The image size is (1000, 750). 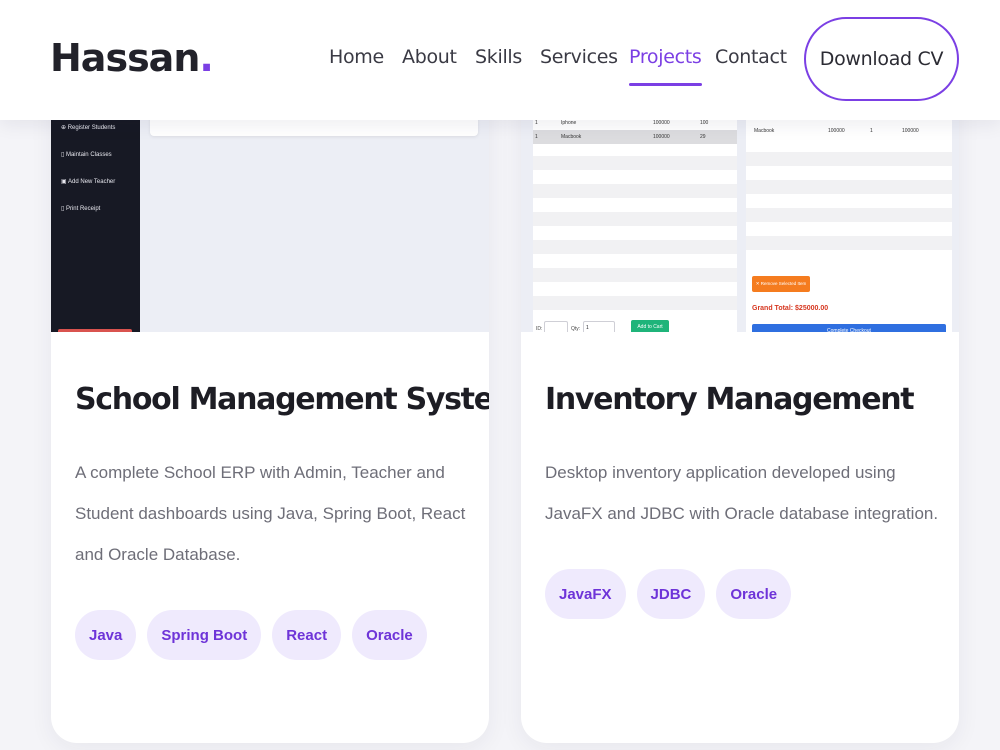 I want to click on nav-projects: Projects, so click(x=665, y=66).